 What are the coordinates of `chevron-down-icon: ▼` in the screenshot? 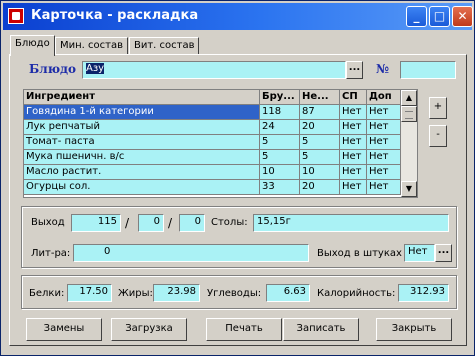 It's located at (409, 188).